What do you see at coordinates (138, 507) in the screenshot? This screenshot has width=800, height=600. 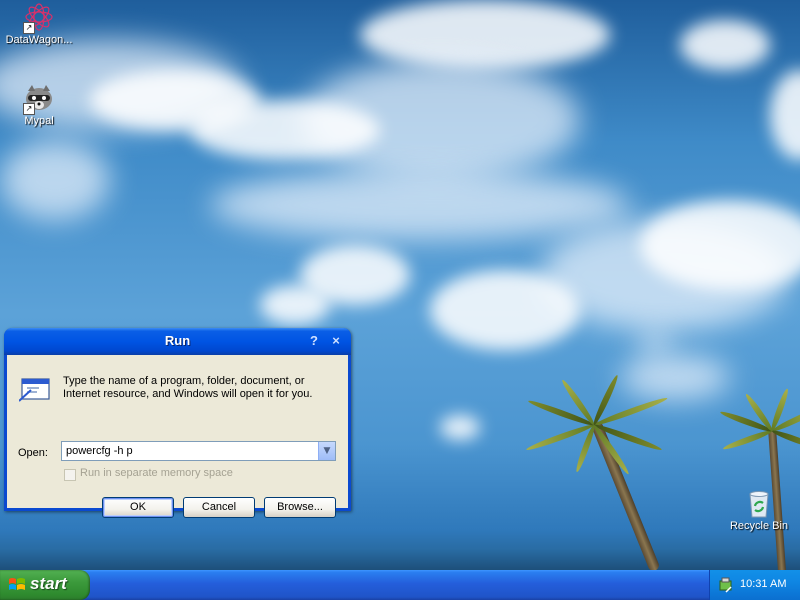 I see `ok-button: OK` at bounding box center [138, 507].